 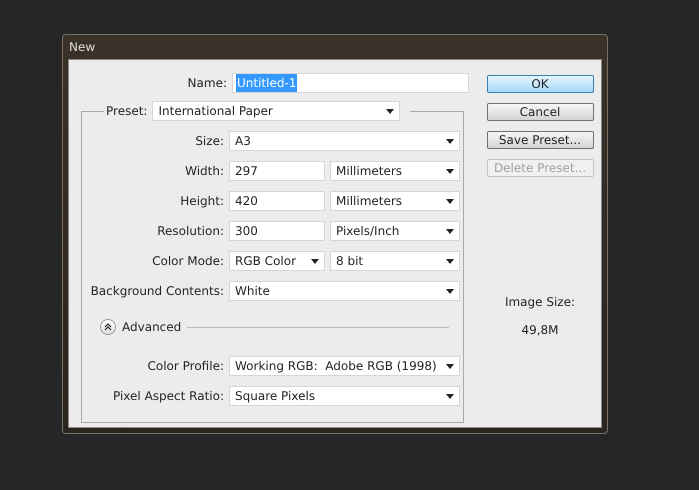 I want to click on dropdown: A3, so click(x=344, y=141).